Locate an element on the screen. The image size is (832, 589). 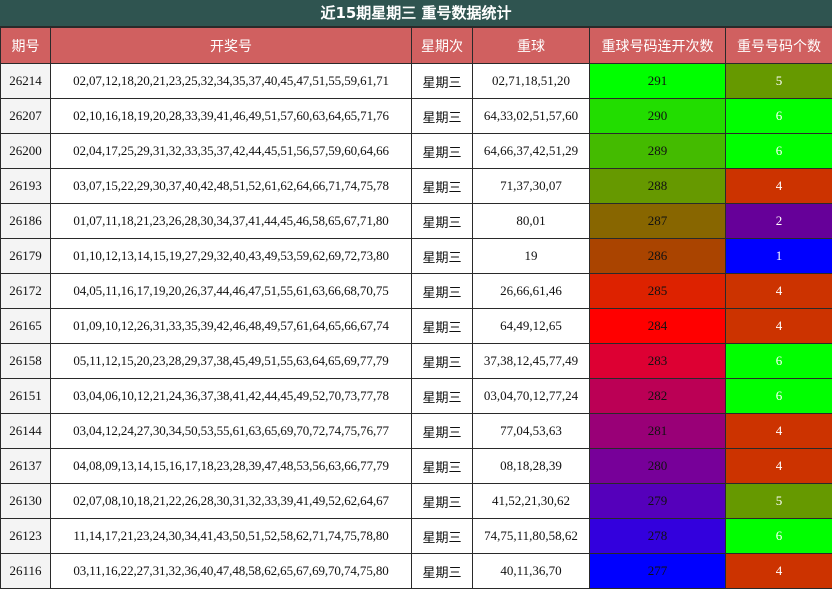
cell-issue: 26186 is located at coordinates (25, 221).